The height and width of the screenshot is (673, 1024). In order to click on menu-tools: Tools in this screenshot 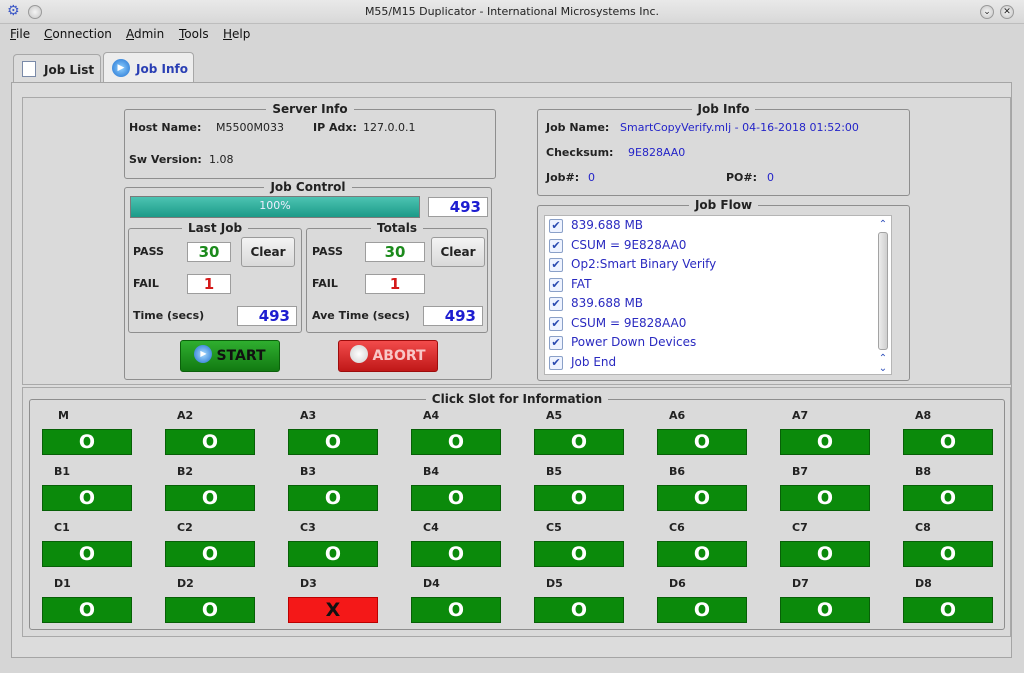, I will do `click(194, 34)`.